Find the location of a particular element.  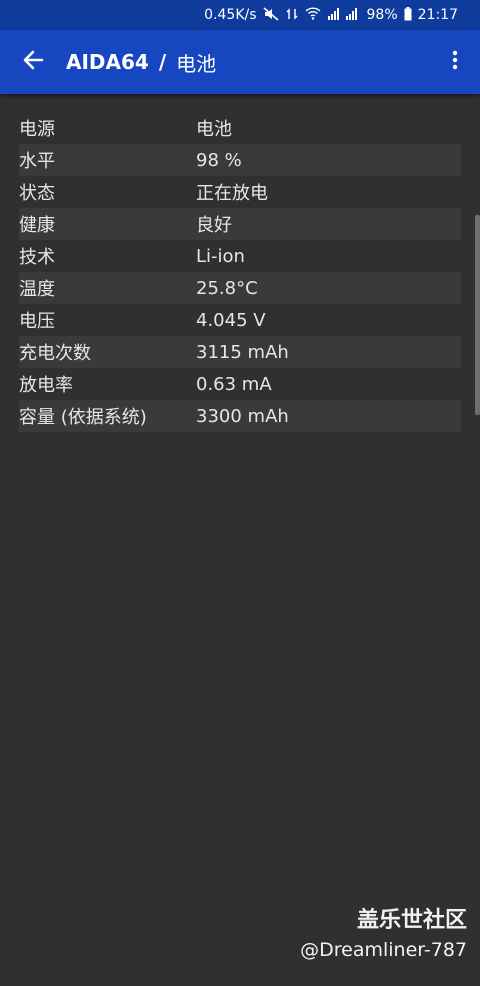

row-value: 3115 mAh is located at coordinates (242, 352).